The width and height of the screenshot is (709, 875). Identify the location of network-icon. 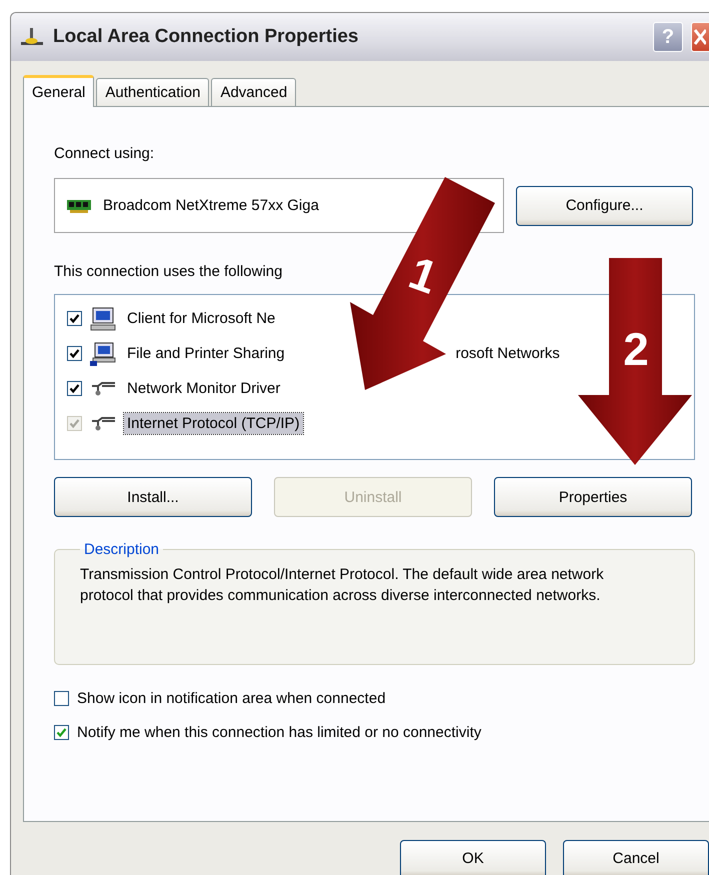
(32, 37).